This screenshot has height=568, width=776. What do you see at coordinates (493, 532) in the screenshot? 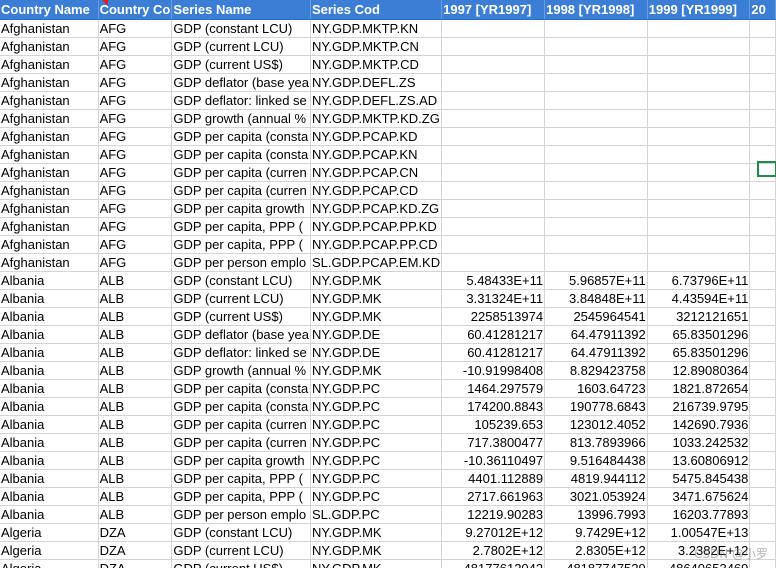
I see `cell: 9.27012E+12` at bounding box center [493, 532].